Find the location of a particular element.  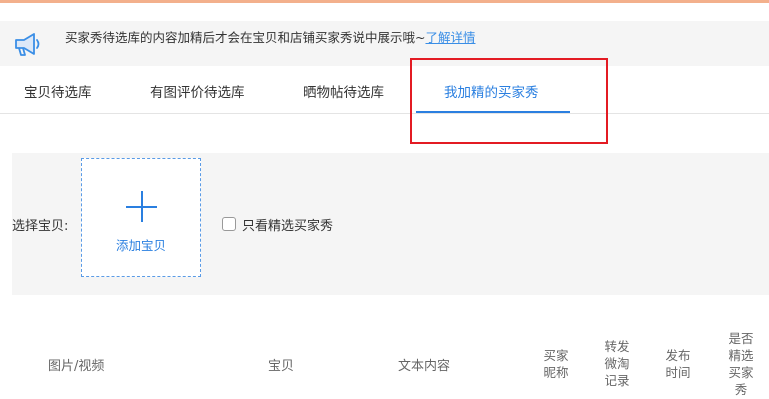

column-content: 文本内容 is located at coordinates (424, 366).